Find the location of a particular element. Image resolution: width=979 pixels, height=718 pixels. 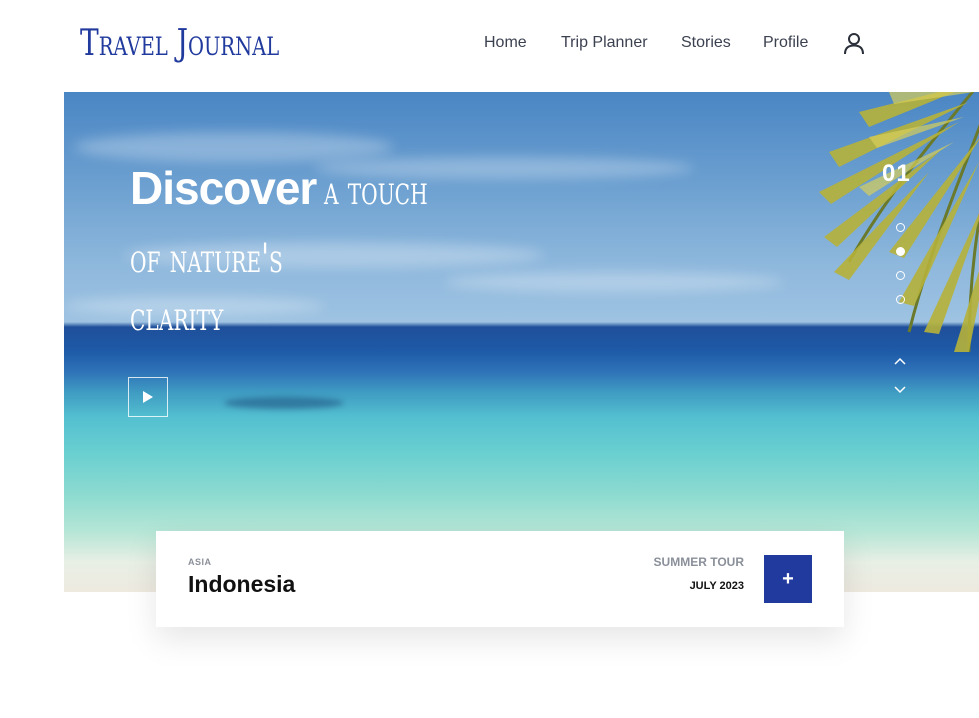

headline-line2: of nature's is located at coordinates (206, 259).